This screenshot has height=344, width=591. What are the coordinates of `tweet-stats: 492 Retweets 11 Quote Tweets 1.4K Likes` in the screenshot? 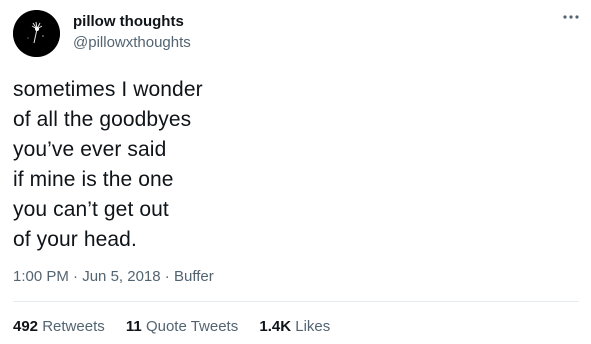 It's located at (180, 326).